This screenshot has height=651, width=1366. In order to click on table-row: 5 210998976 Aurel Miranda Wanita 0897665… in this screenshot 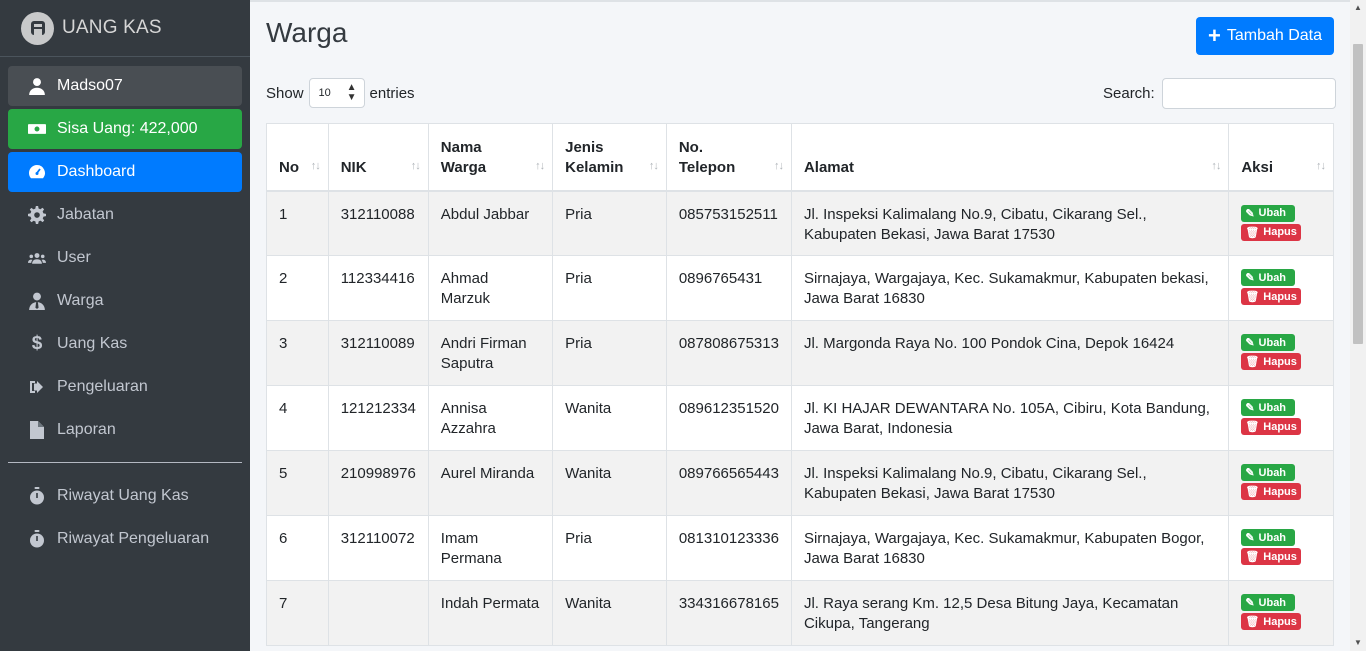, I will do `click(800, 483)`.